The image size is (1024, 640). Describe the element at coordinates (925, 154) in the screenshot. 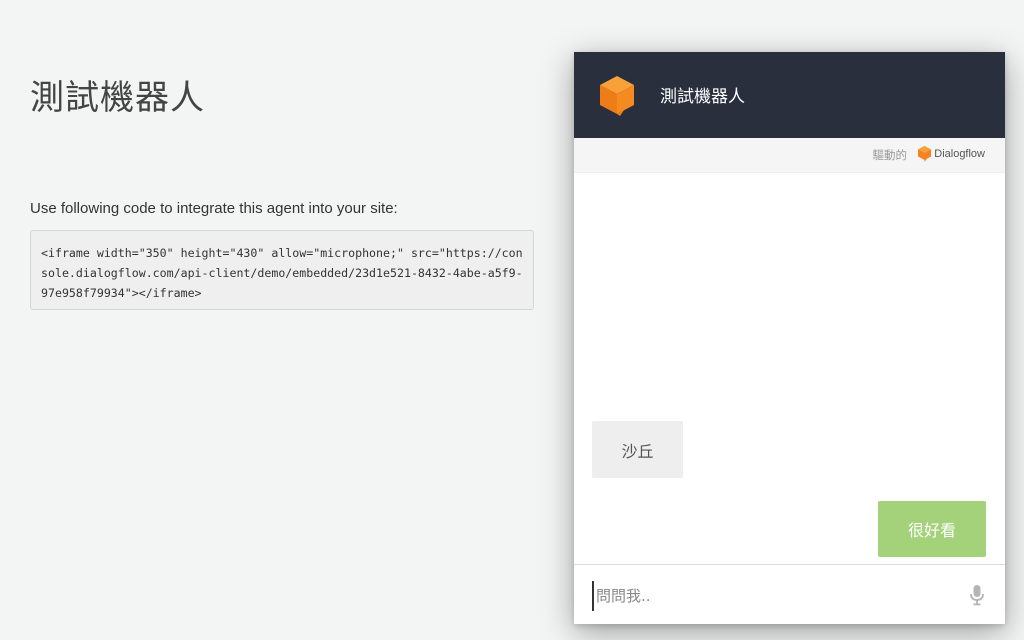

I see `dialogflow-icon` at that location.